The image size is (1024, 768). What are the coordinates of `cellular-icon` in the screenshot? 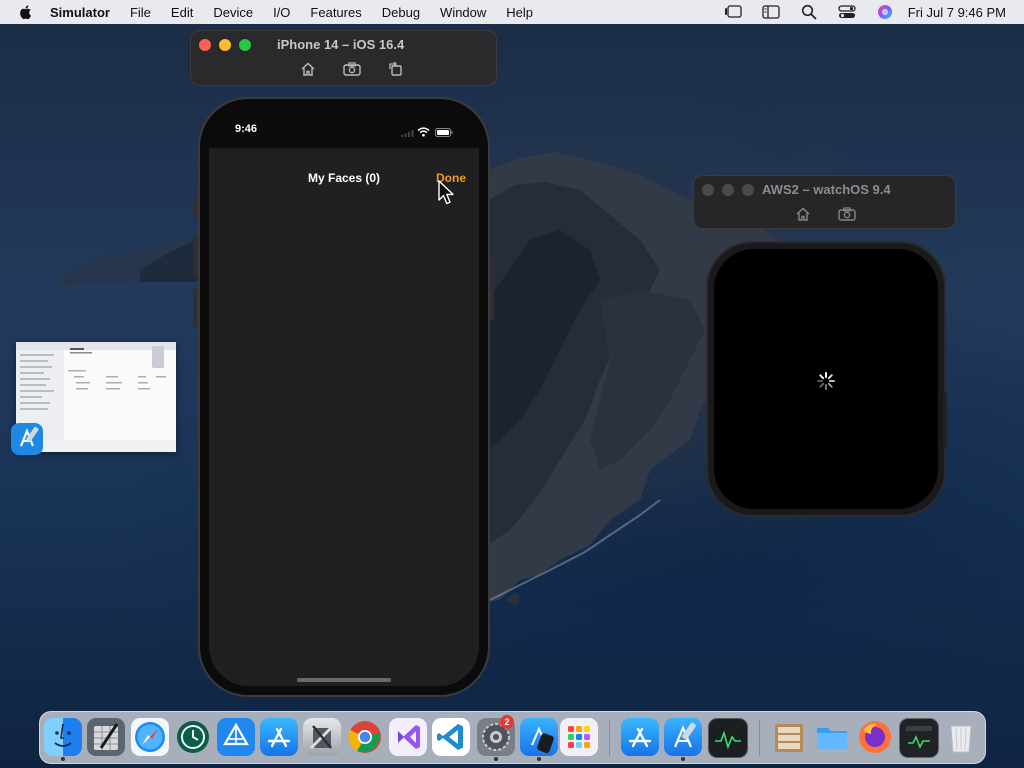 It's located at (408, 133).